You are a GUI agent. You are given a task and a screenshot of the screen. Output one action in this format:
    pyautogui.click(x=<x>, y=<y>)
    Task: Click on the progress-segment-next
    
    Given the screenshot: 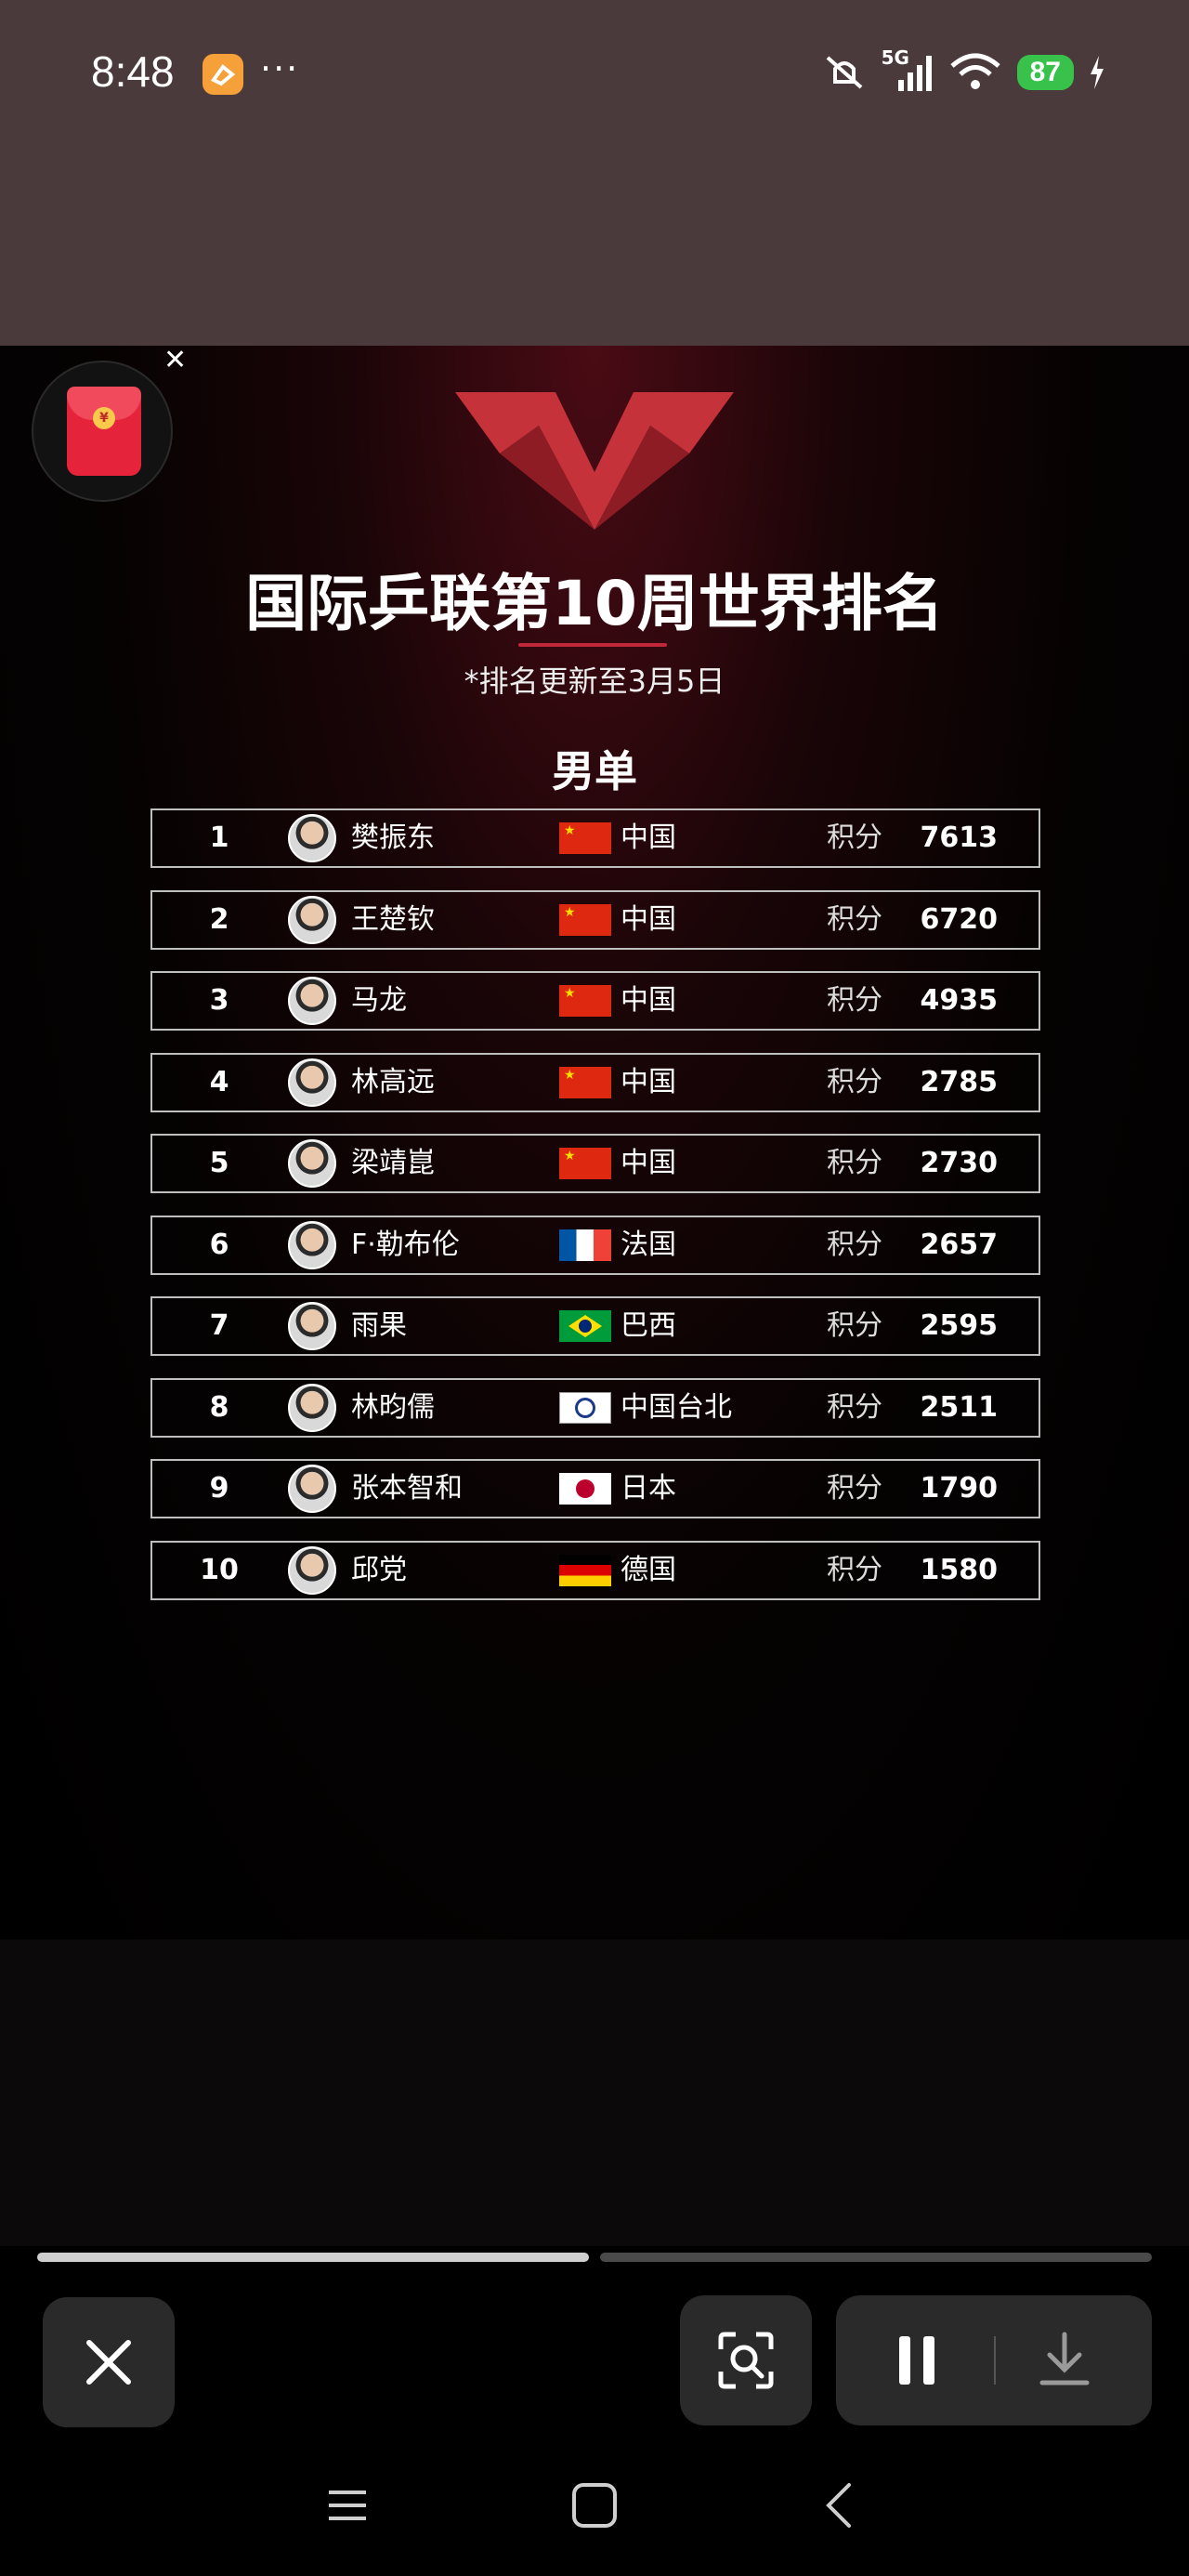 What is the action you would take?
    pyautogui.click(x=876, y=2257)
    